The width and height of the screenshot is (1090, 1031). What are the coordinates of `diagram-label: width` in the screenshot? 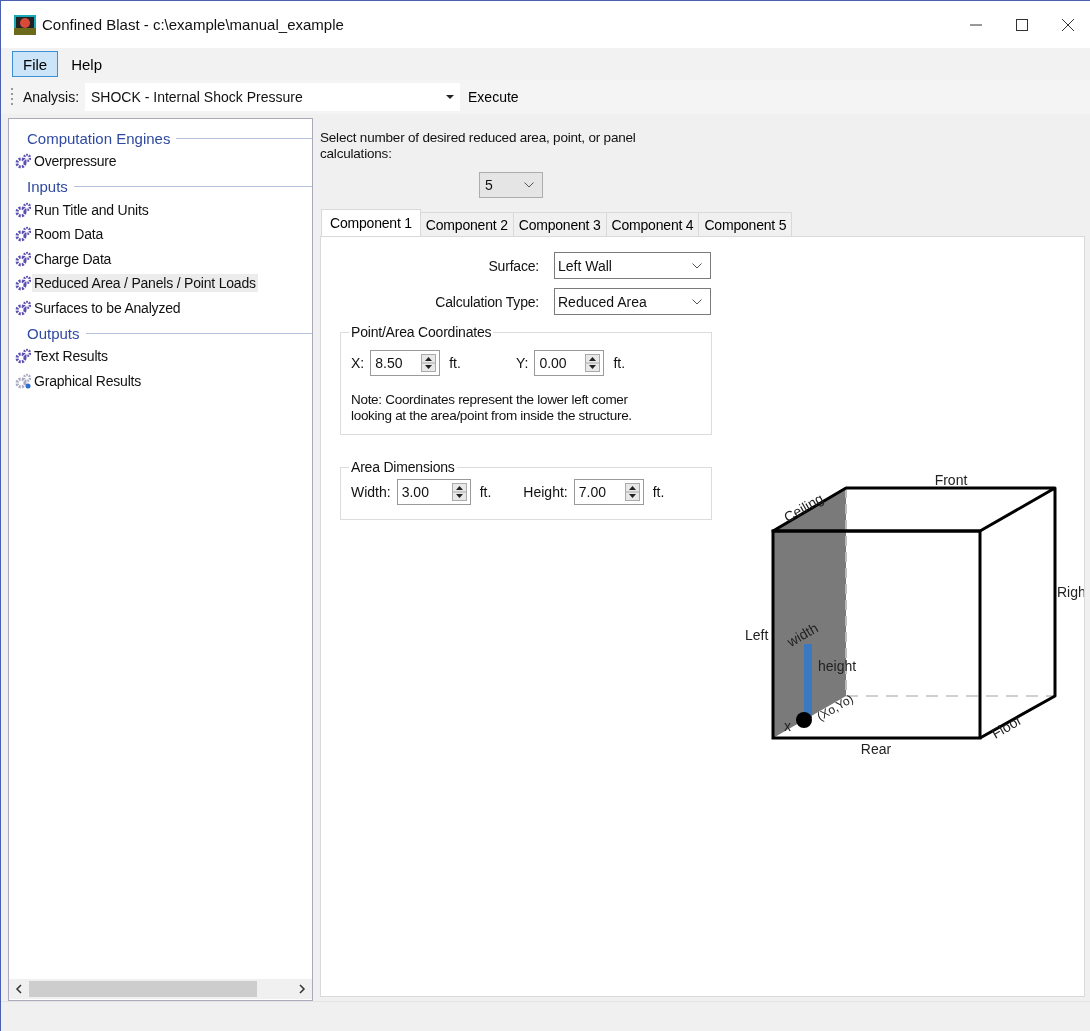 It's located at (802, 634).